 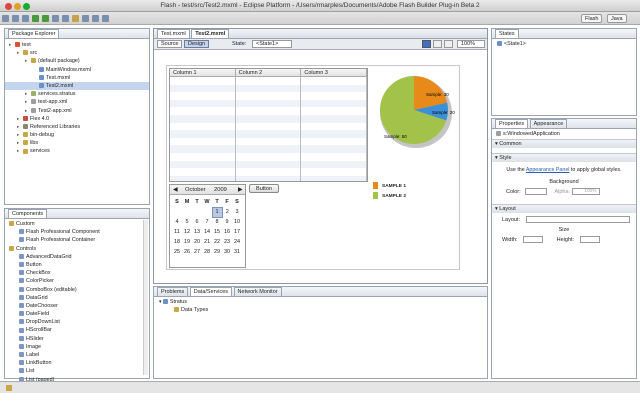 I want to click on package-tree-item: ▸ Test2-app.xml, so click(x=77, y=111).